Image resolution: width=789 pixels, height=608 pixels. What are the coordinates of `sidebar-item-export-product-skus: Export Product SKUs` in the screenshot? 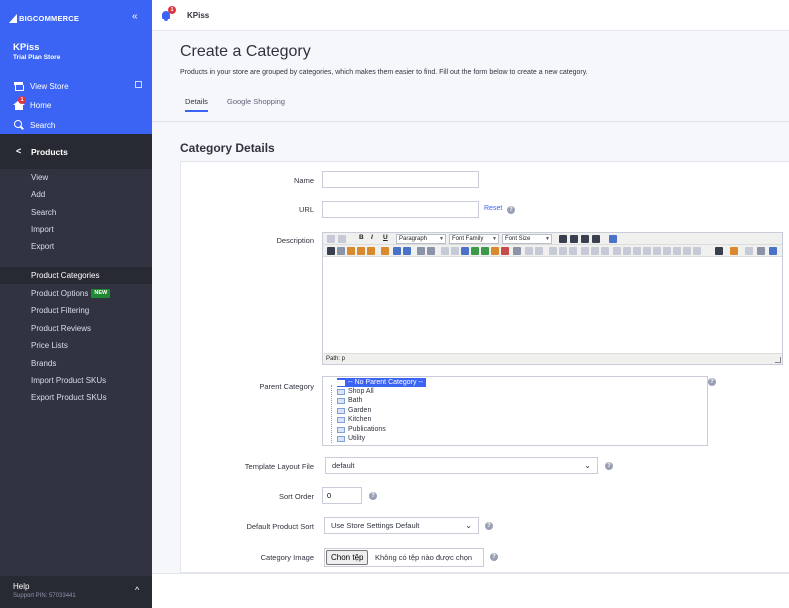 It's located at (76, 397).